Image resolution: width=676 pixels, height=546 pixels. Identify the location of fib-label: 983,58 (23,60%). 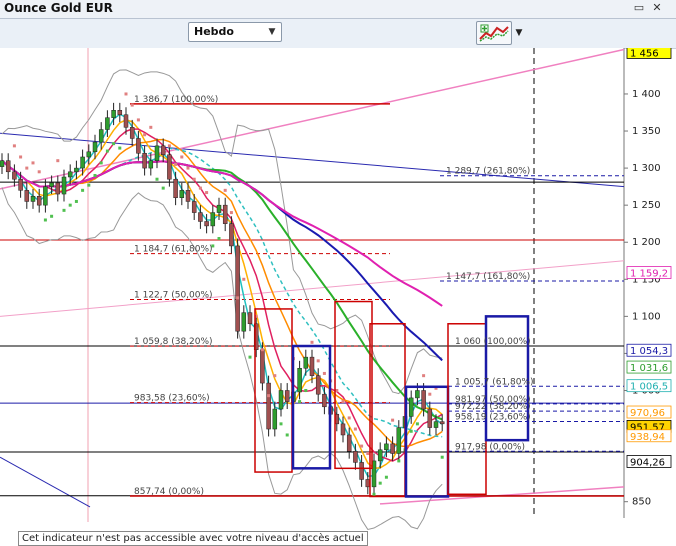
(172, 399).